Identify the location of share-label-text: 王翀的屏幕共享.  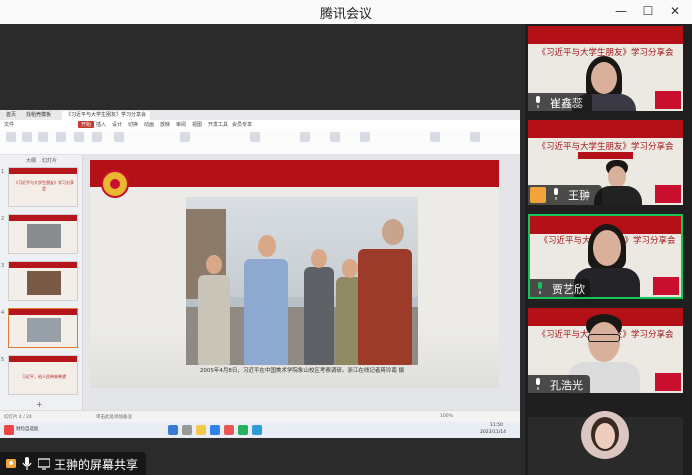
(96, 465).